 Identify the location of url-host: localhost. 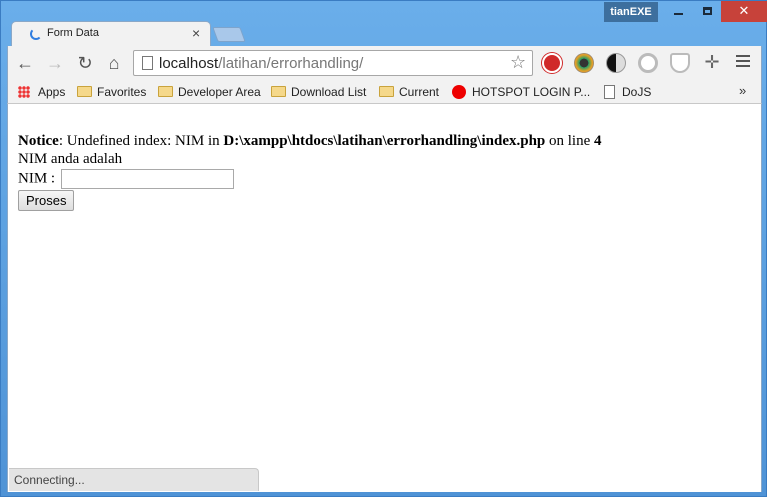
(189, 63).